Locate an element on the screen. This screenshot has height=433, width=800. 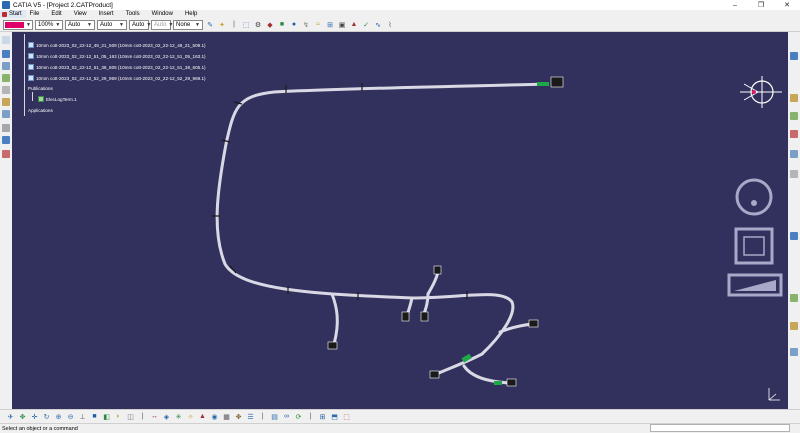
route-def-icon is located at coordinates (794, 116).